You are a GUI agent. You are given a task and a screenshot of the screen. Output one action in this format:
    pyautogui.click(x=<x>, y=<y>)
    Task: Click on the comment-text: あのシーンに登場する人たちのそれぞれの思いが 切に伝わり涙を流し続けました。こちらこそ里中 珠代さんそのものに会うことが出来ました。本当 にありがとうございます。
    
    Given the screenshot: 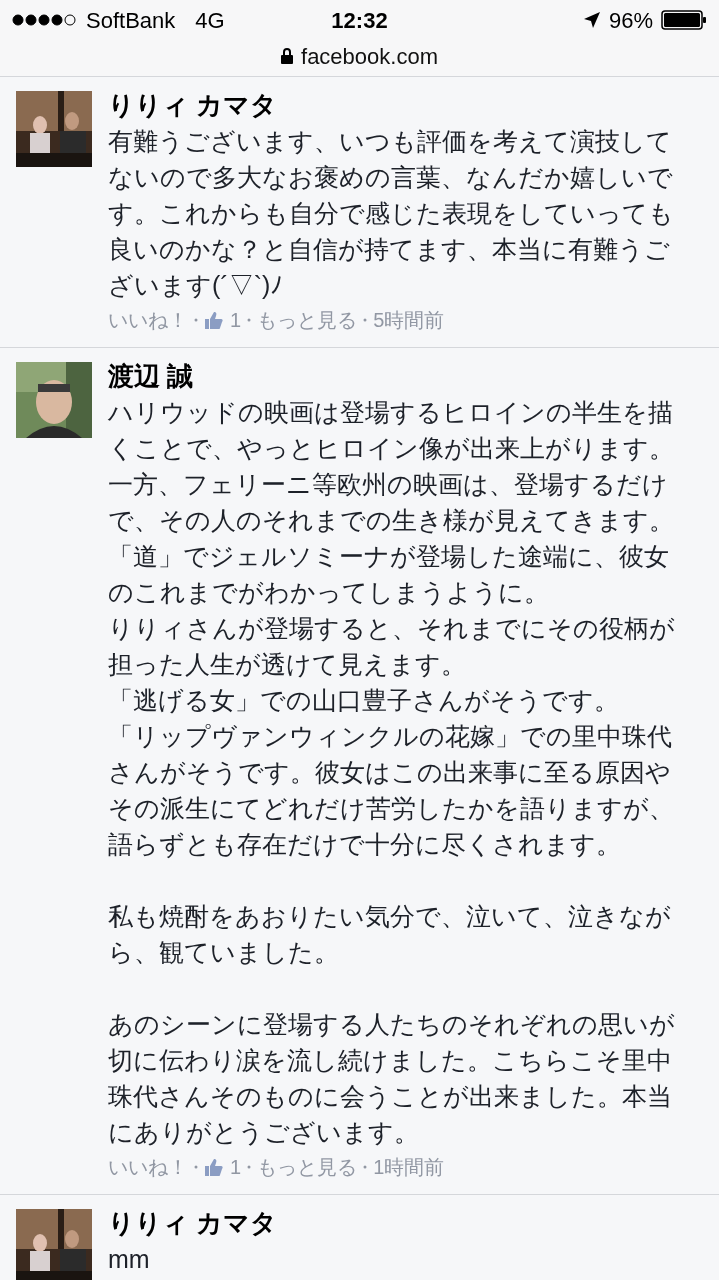 What is the action you would take?
    pyautogui.click(x=391, y=1078)
    